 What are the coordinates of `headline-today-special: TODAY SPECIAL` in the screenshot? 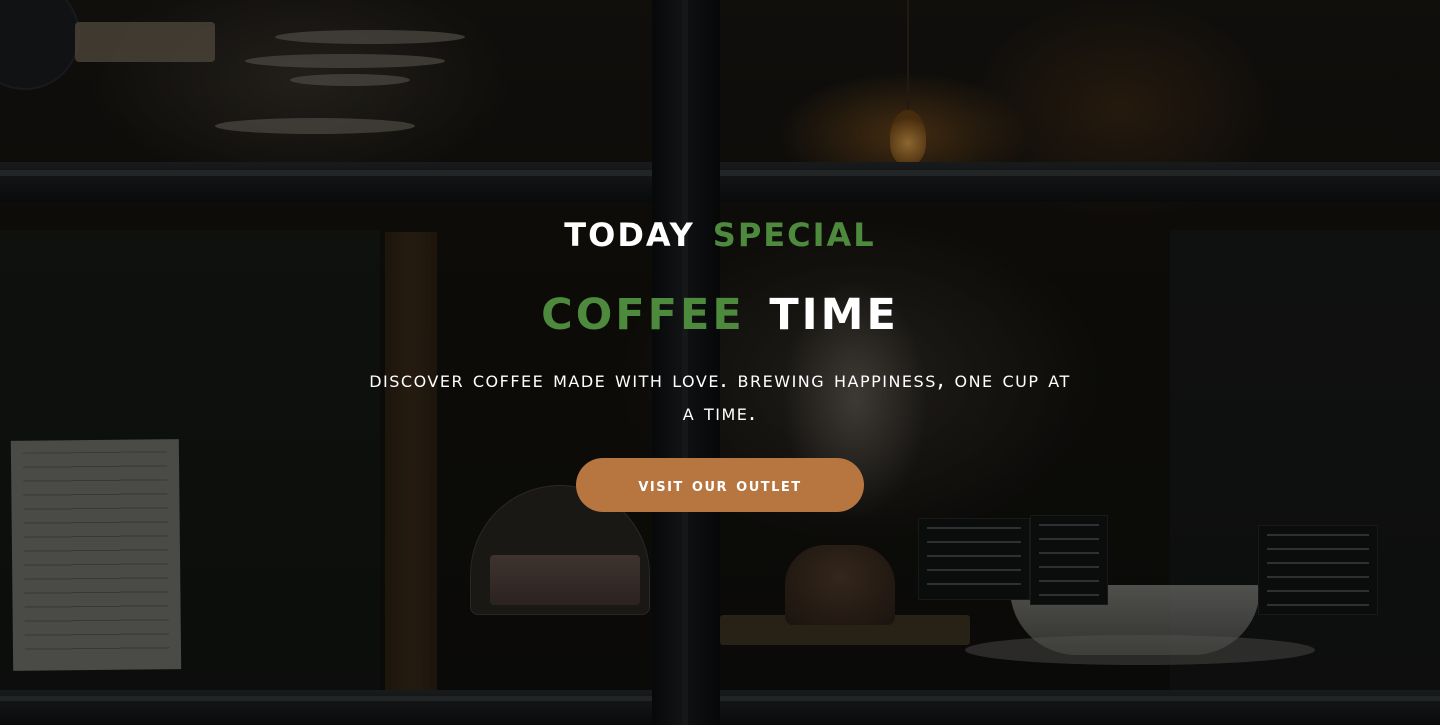 It's located at (720, 230).